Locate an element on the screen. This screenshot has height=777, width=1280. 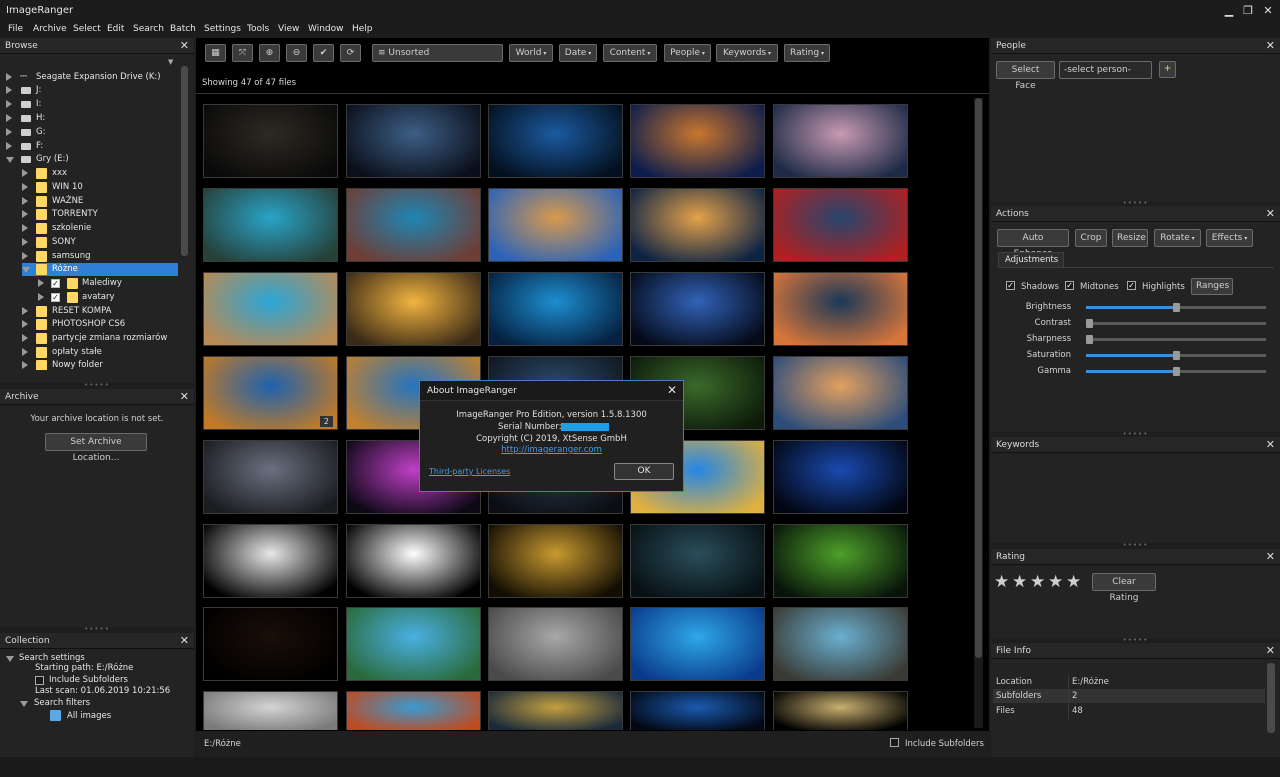
tree-item-folder: SONY is located at coordinates (100, 242).